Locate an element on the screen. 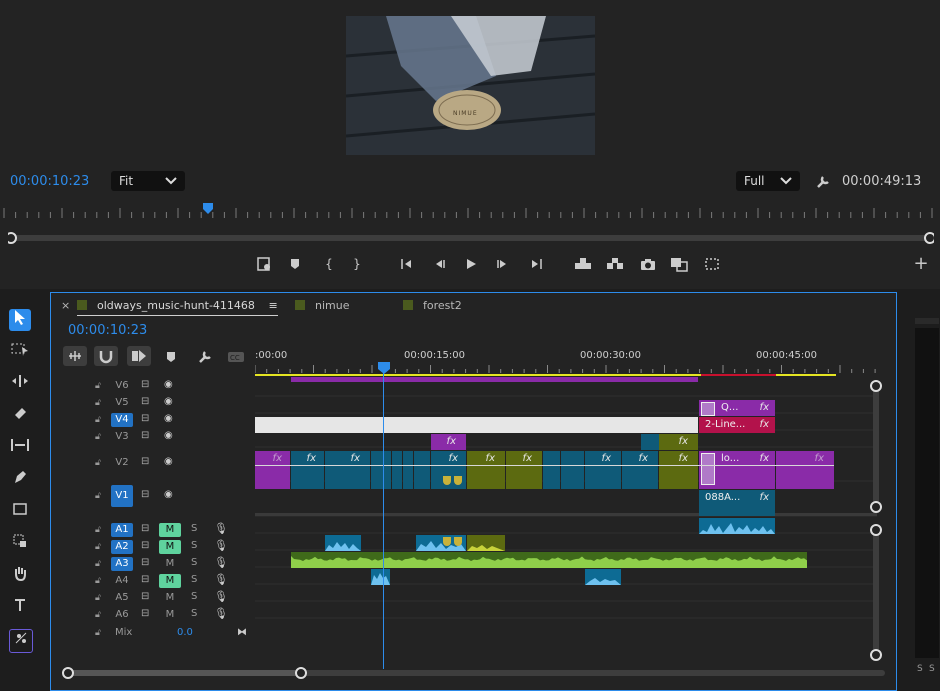 The width and height of the screenshot is (940, 691). clip-v2-graphics: fx is located at coordinates (805, 470).